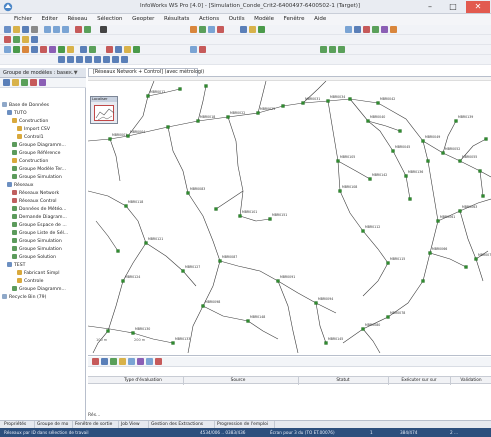 This screenshot has height=437, width=491. Describe the element at coordinates (61, 49) in the screenshot. I see `hydrant-icon` at that location.